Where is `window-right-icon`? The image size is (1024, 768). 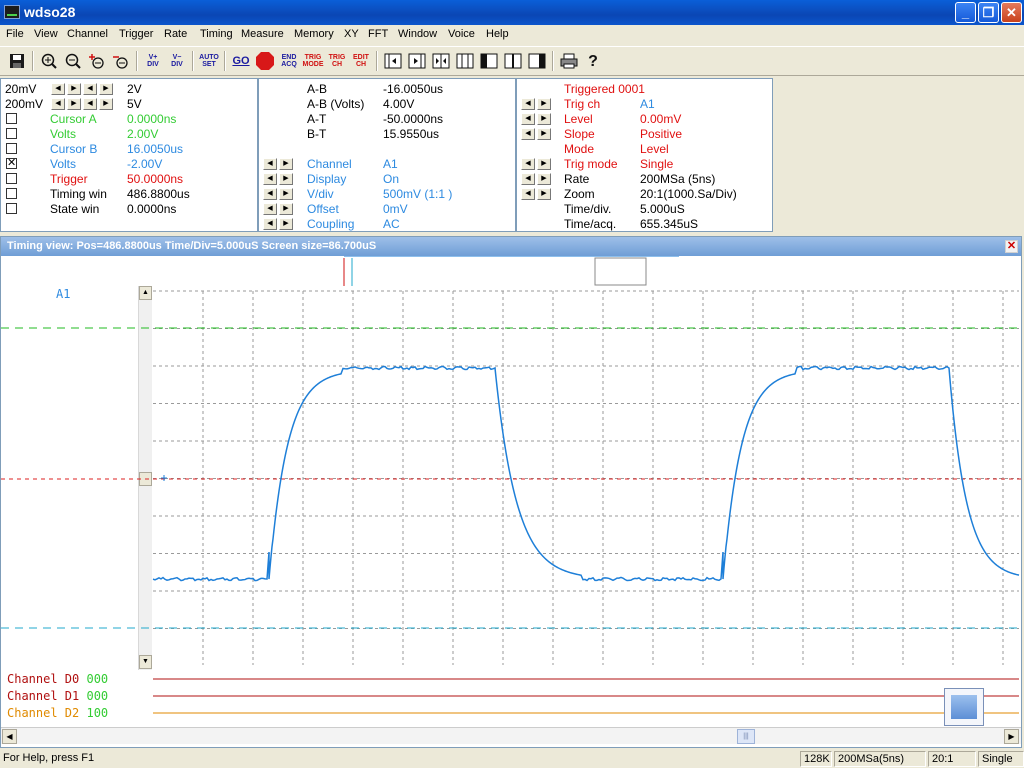 window-right-icon is located at coordinates (537, 61).